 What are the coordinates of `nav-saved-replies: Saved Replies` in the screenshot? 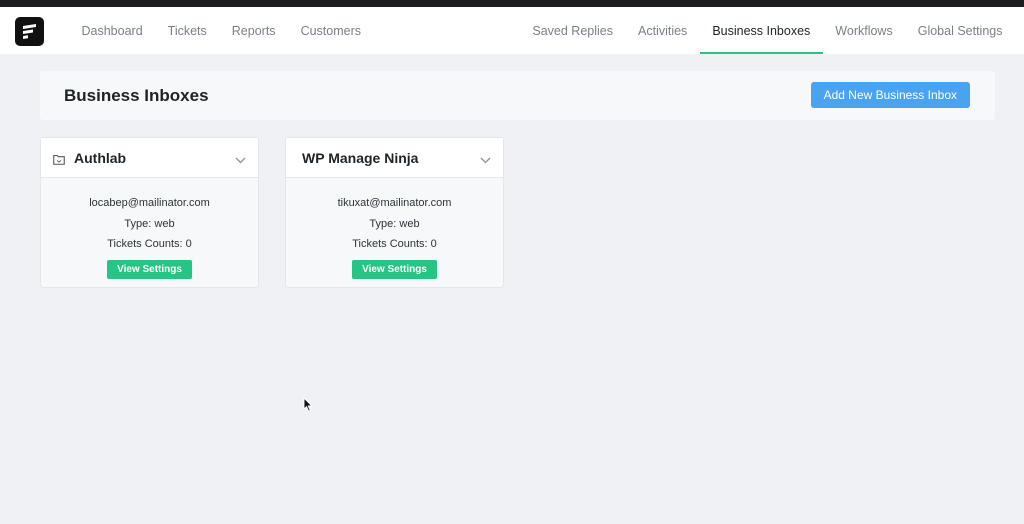 It's located at (573, 30).